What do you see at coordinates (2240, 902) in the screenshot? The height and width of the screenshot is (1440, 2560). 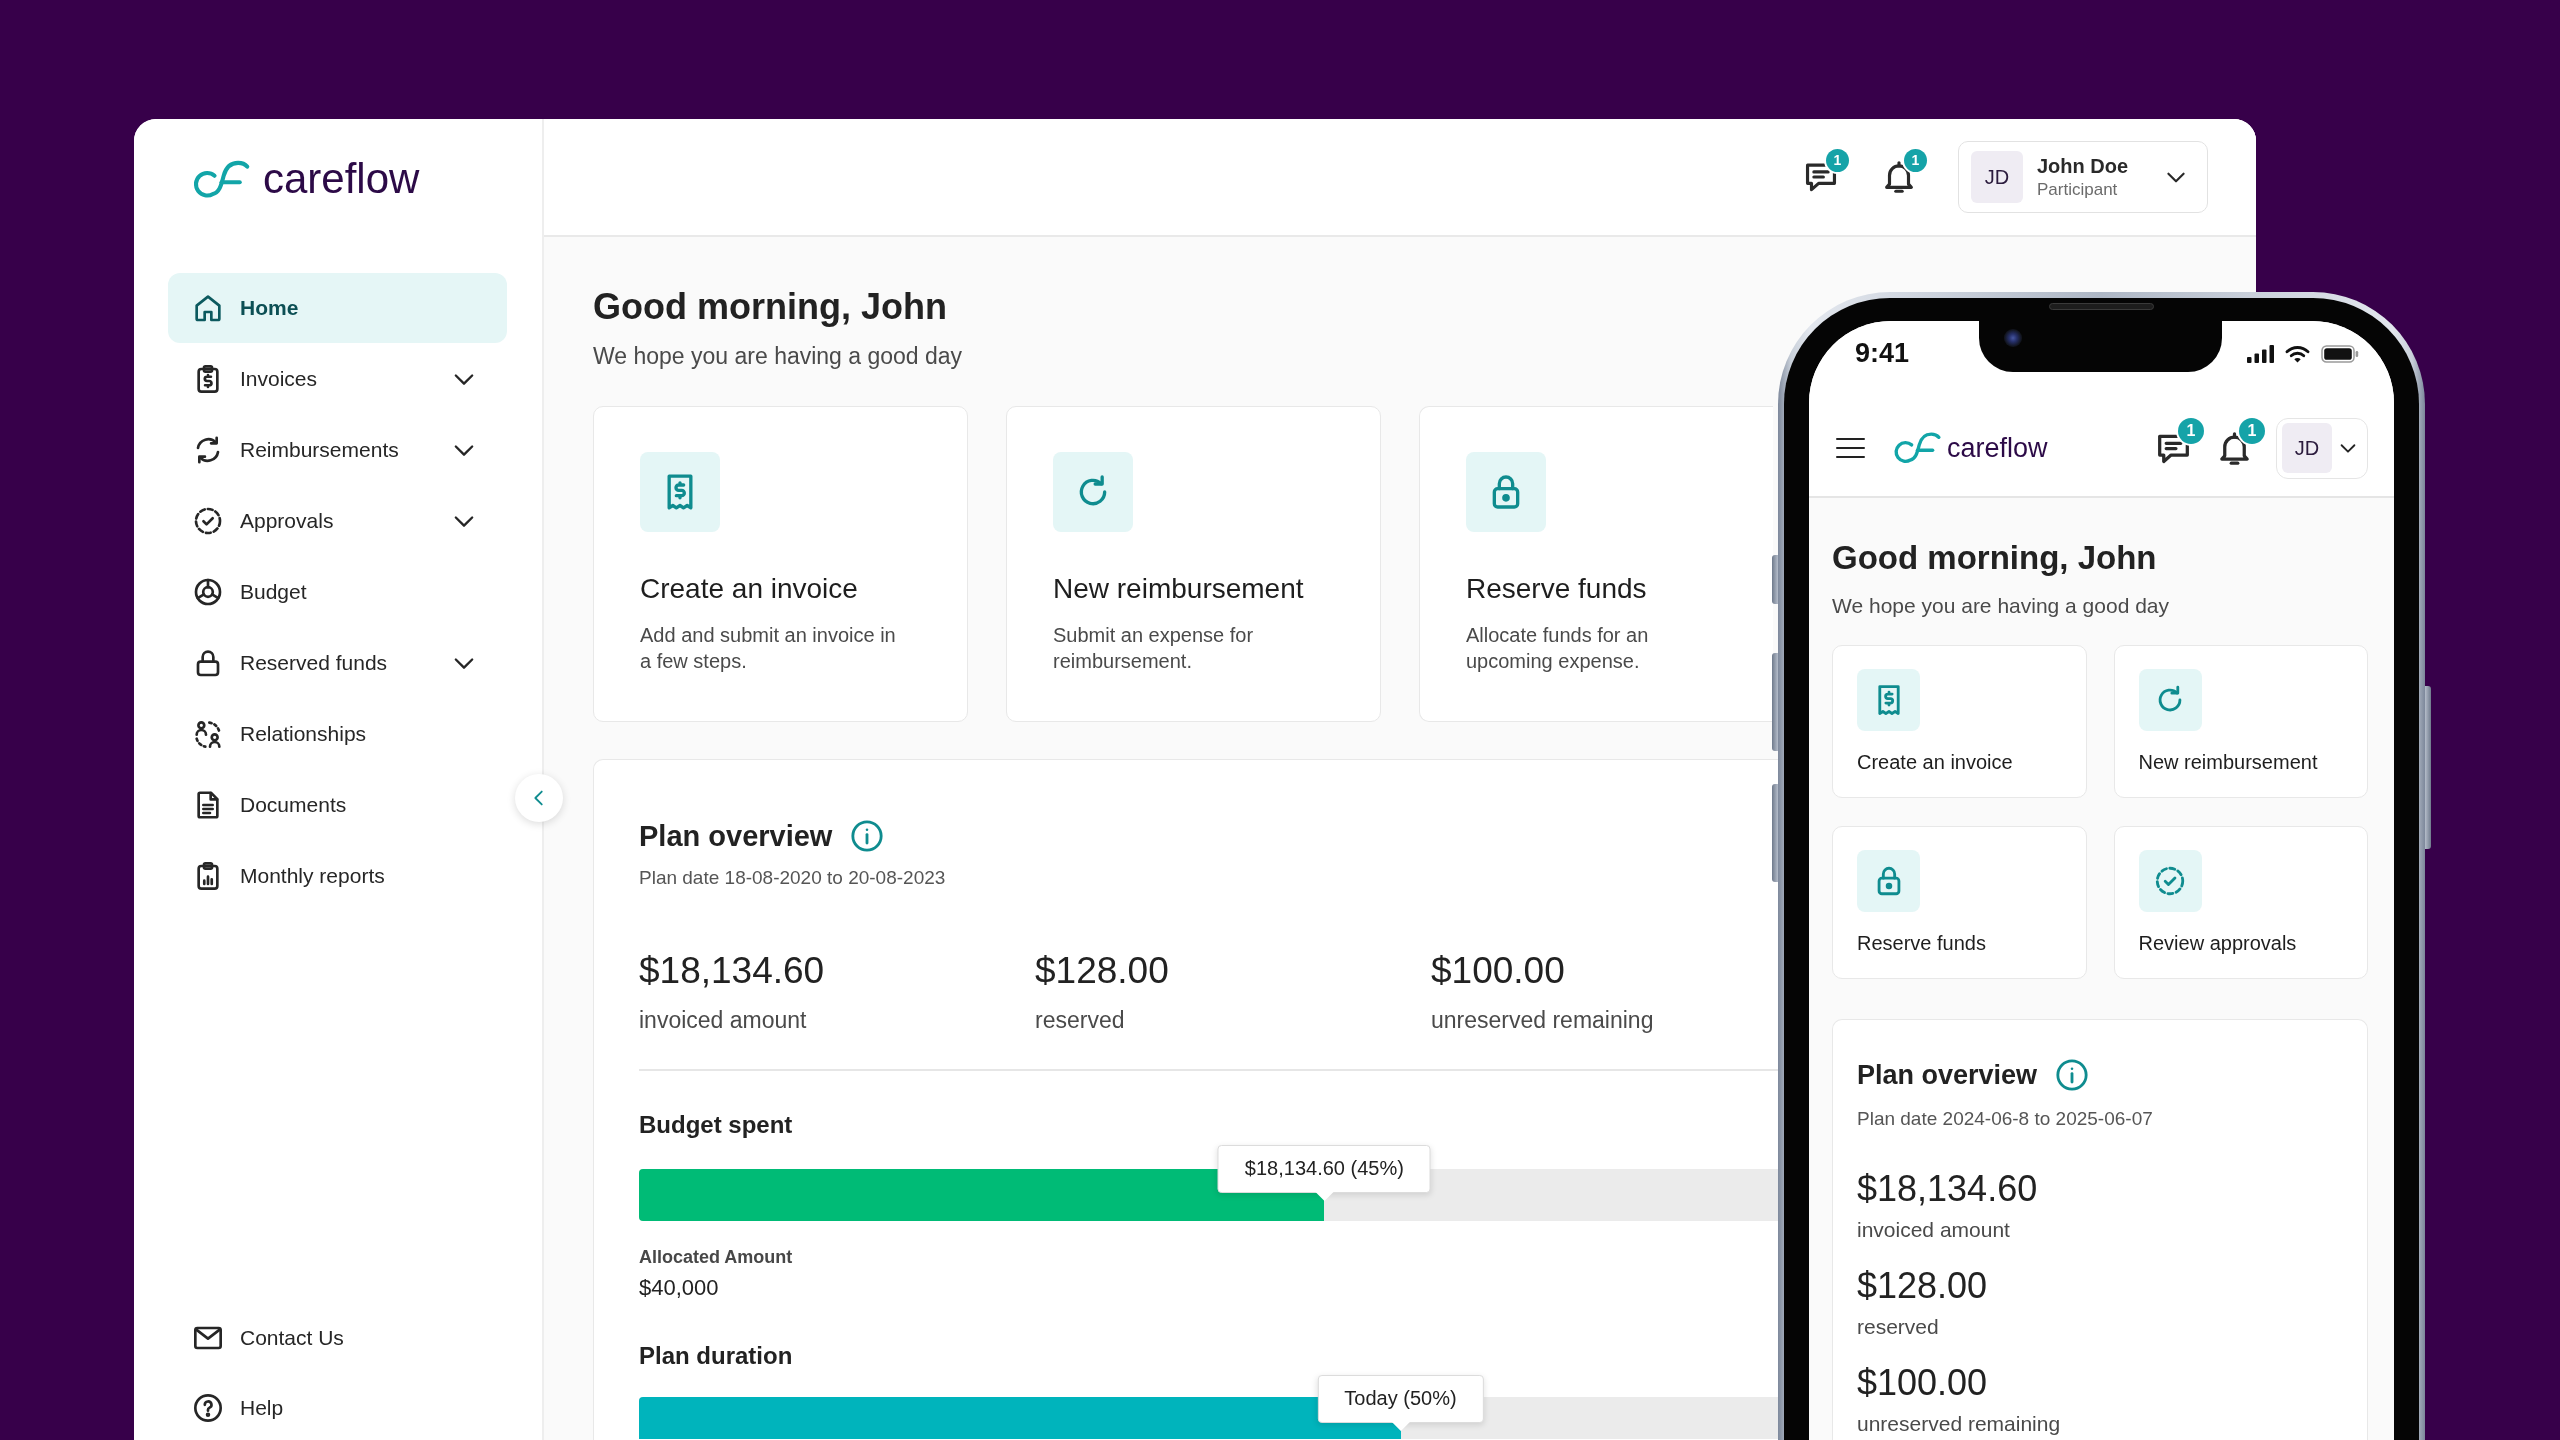 I see `action-card: Review approvals` at bounding box center [2240, 902].